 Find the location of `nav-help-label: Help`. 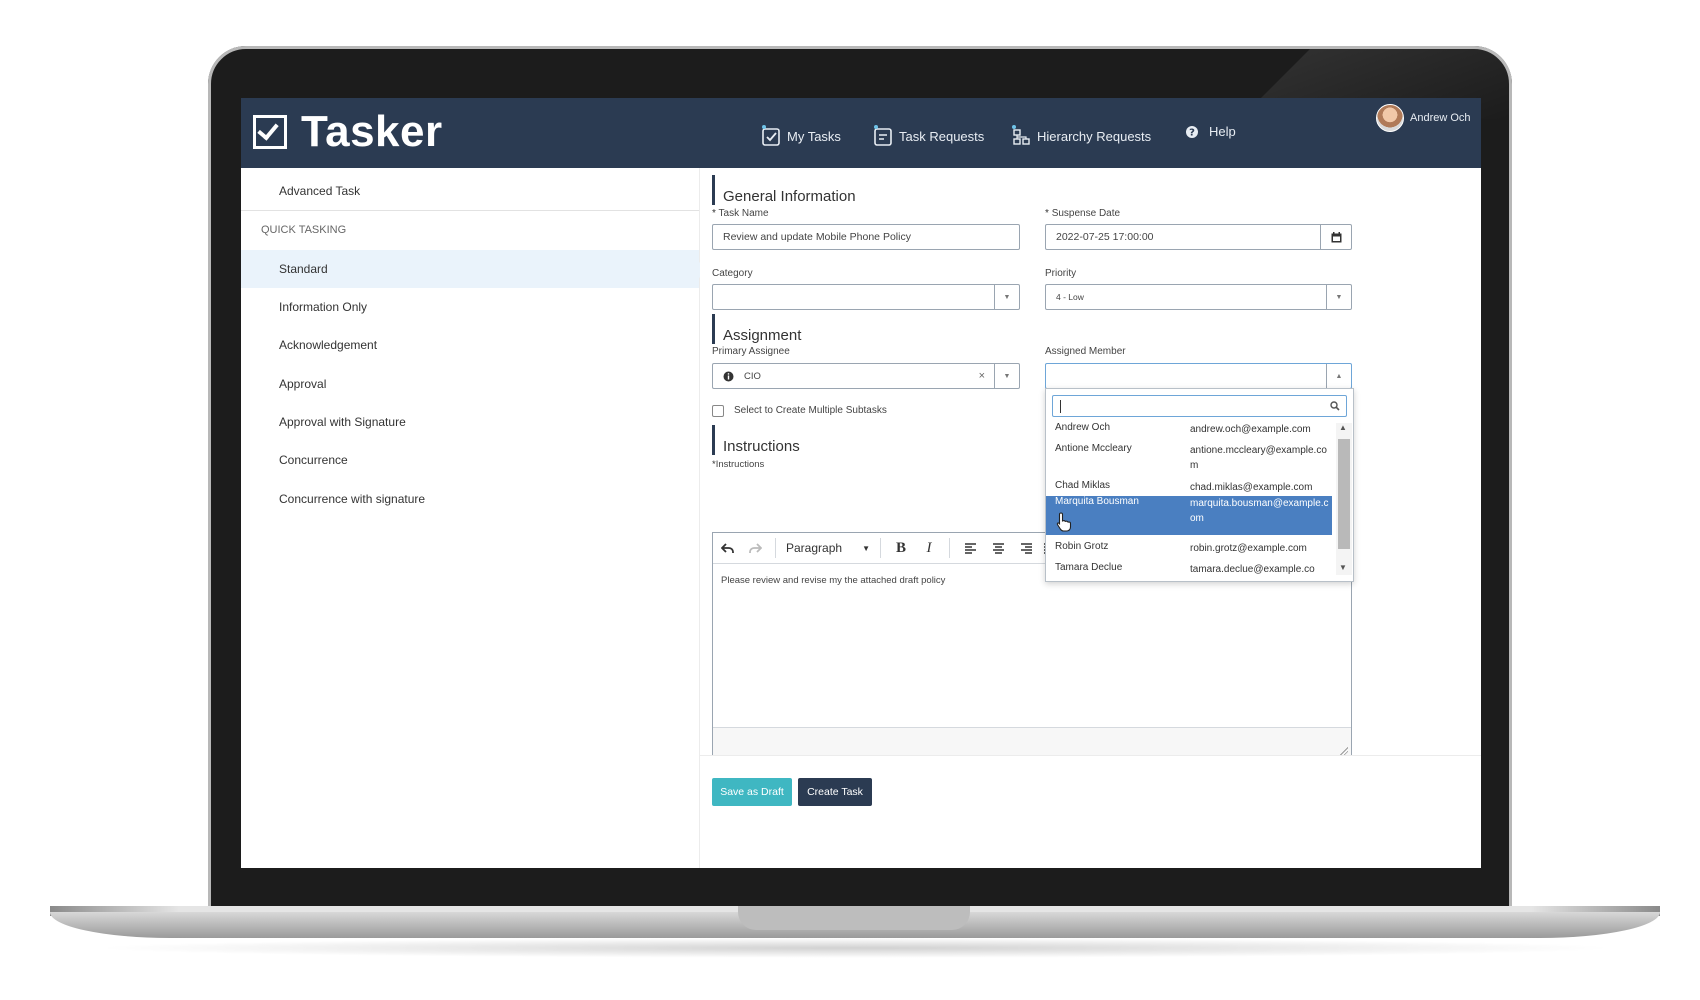

nav-help-label: Help is located at coordinates (1222, 131).